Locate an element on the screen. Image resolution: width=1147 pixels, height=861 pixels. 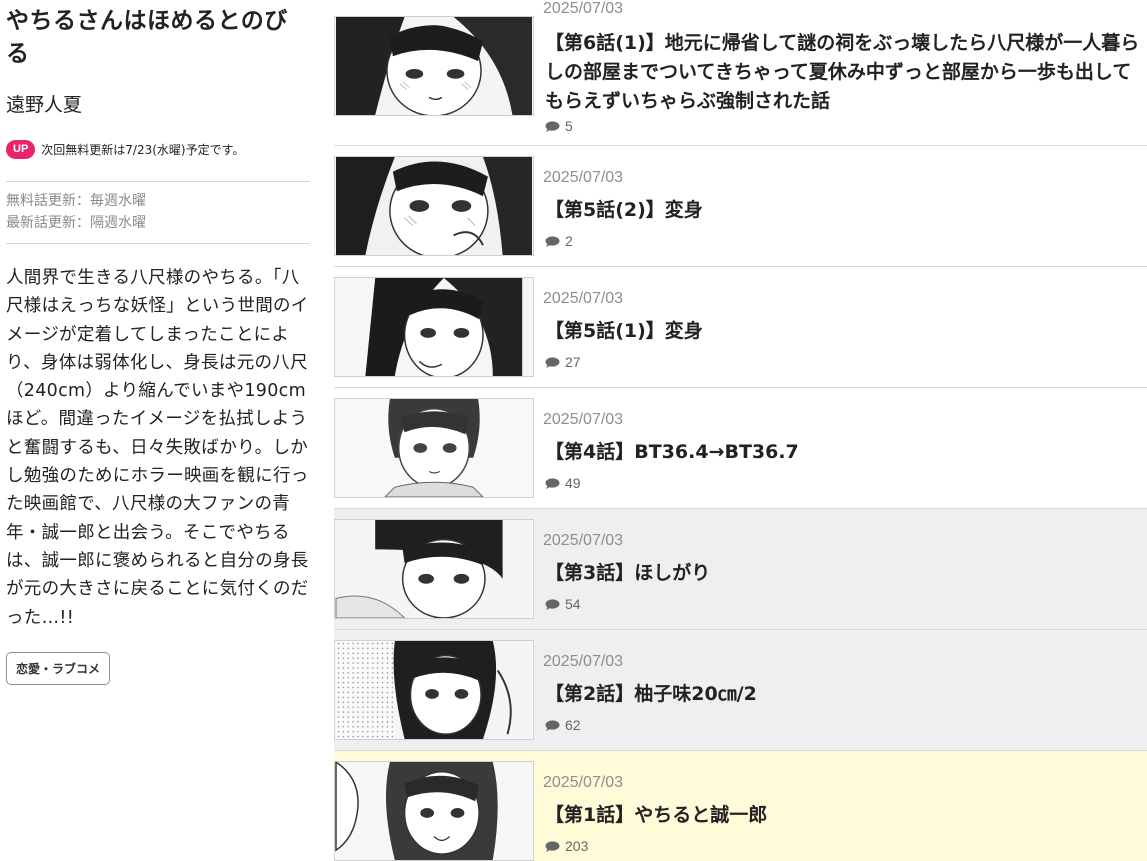
comment-count-value: 203 is located at coordinates (577, 846).